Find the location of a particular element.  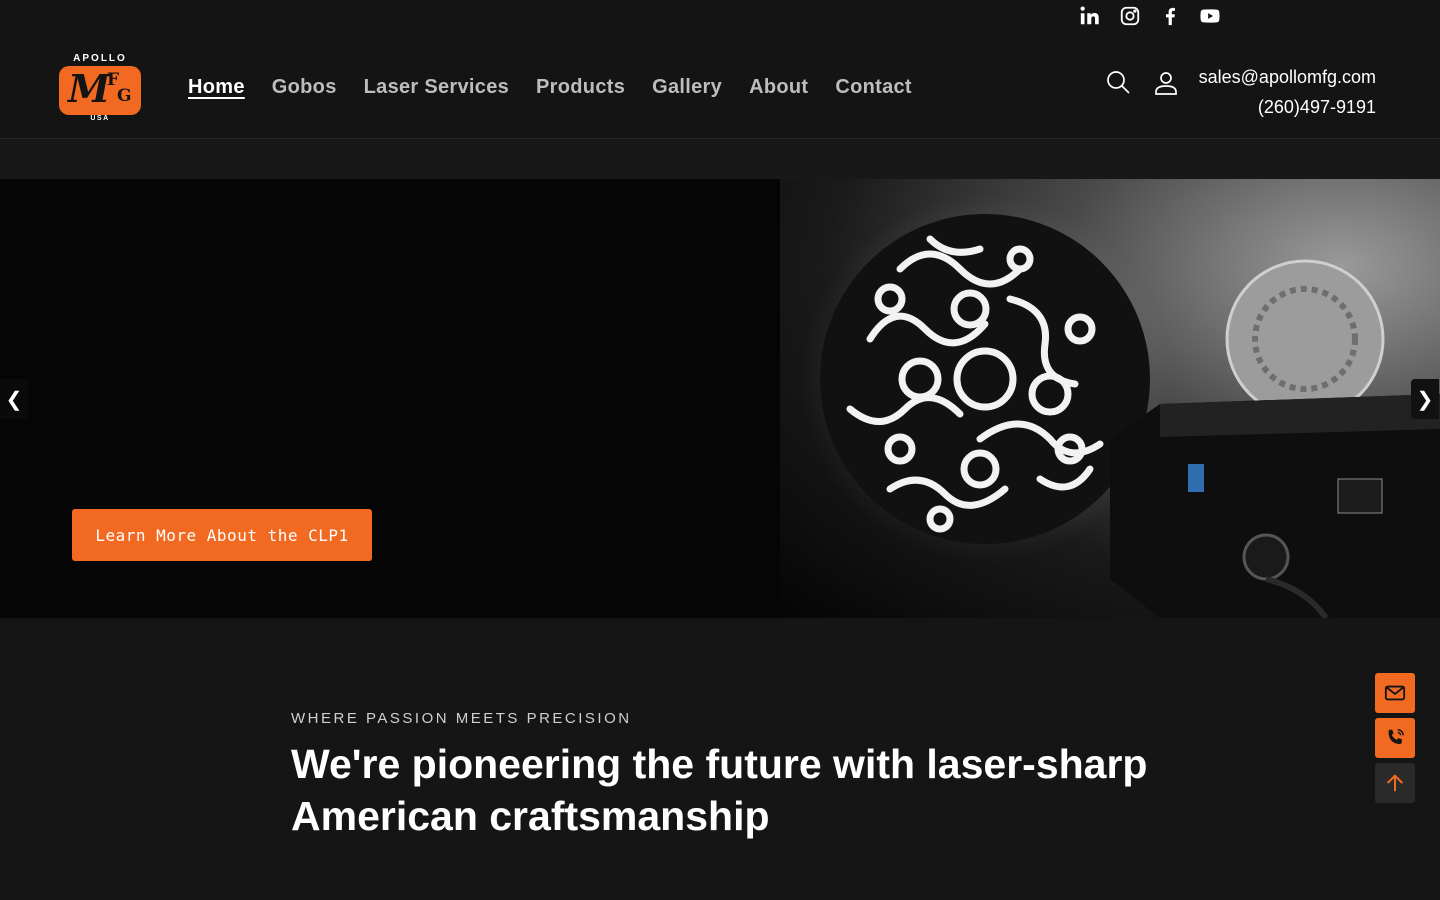

logo-badge: M F G is located at coordinates (100, 90).